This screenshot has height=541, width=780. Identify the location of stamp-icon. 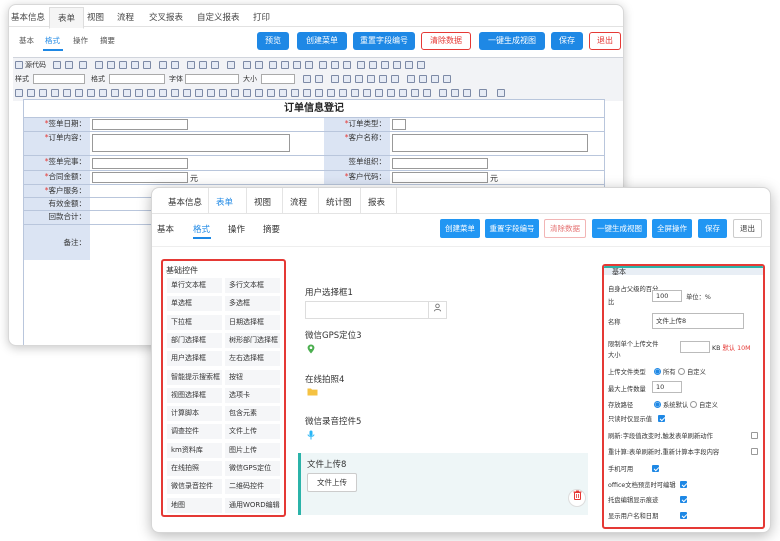
(391, 93).